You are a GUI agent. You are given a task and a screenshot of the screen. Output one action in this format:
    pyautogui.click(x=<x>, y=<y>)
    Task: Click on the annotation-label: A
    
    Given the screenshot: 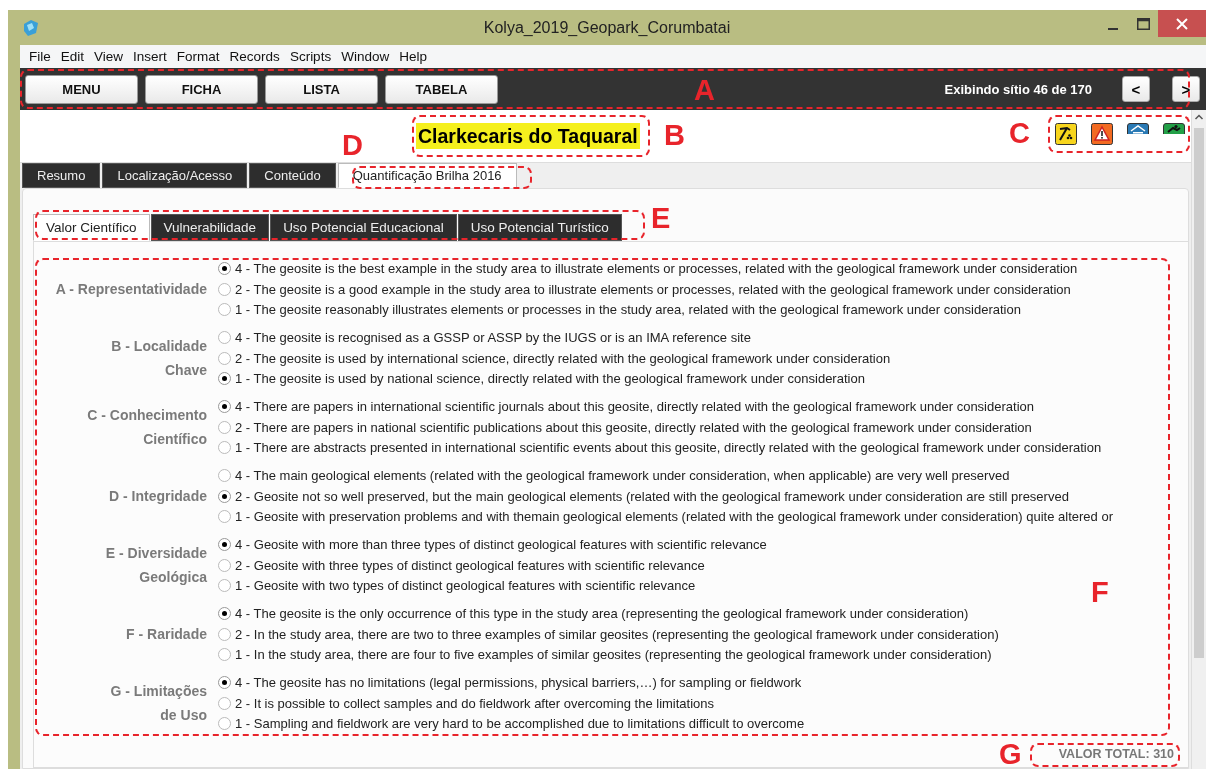 What is the action you would take?
    pyautogui.click(x=704, y=90)
    